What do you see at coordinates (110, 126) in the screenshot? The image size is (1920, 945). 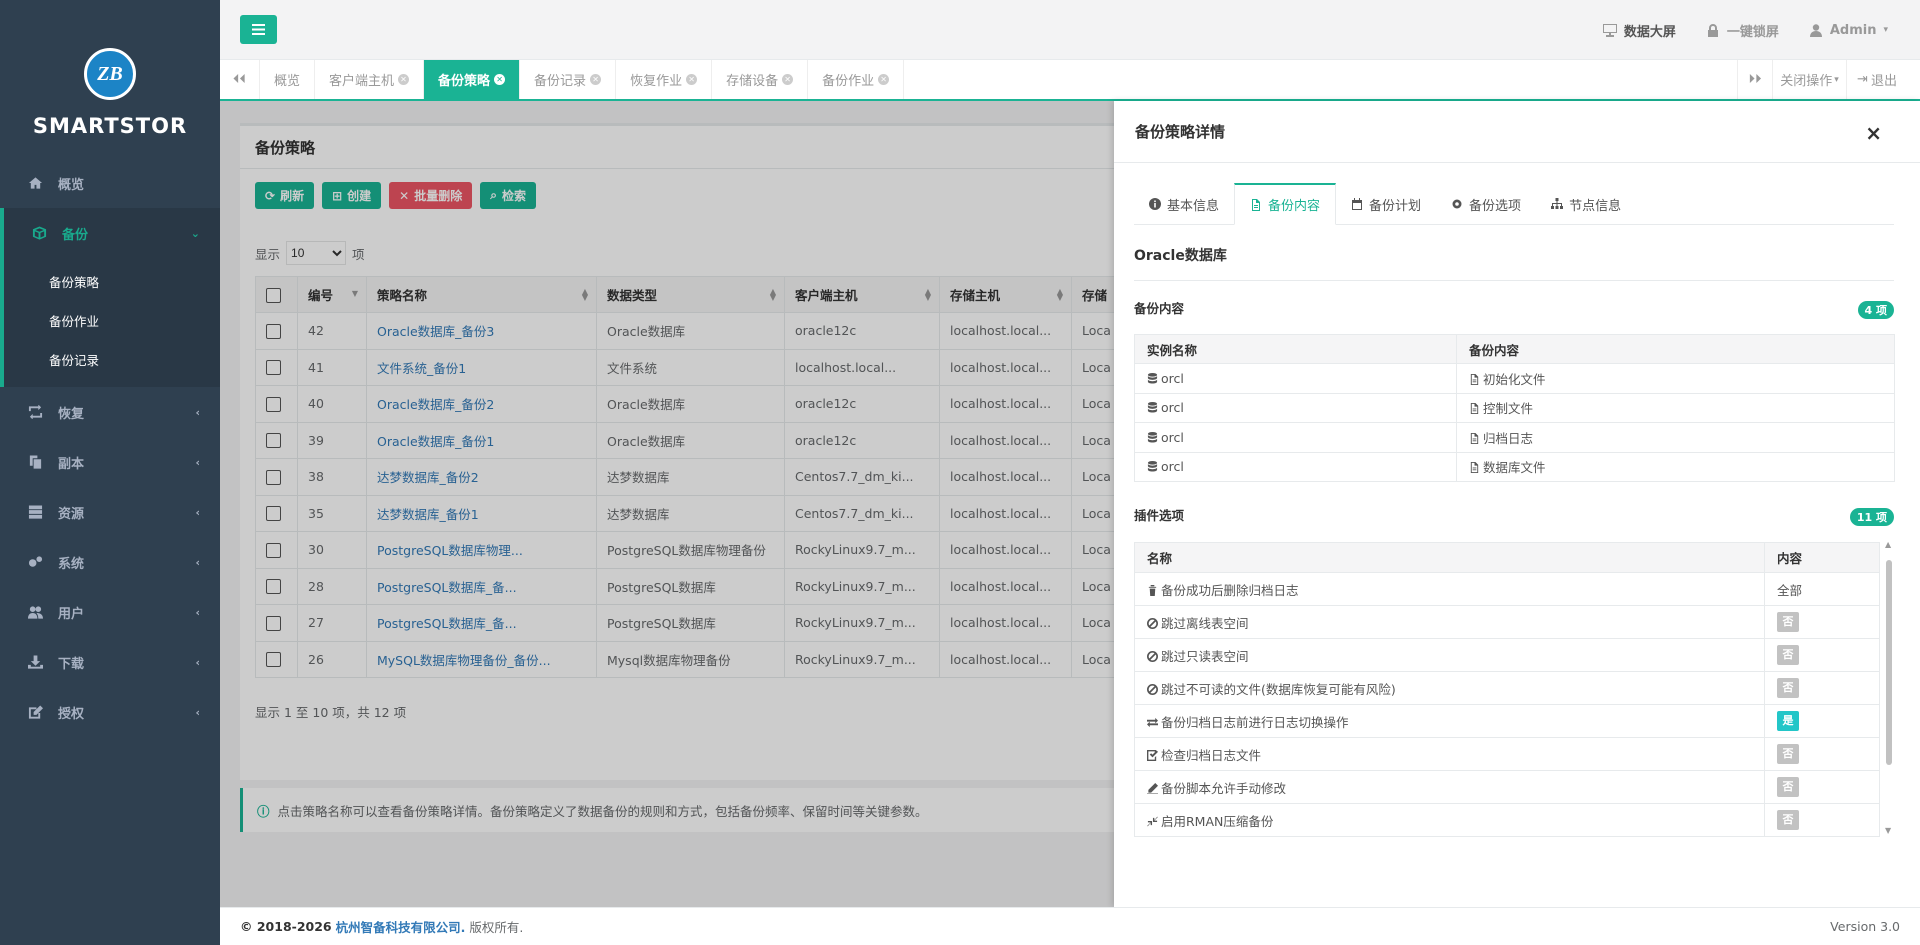 I see `logo-text: SMARTSTOR` at bounding box center [110, 126].